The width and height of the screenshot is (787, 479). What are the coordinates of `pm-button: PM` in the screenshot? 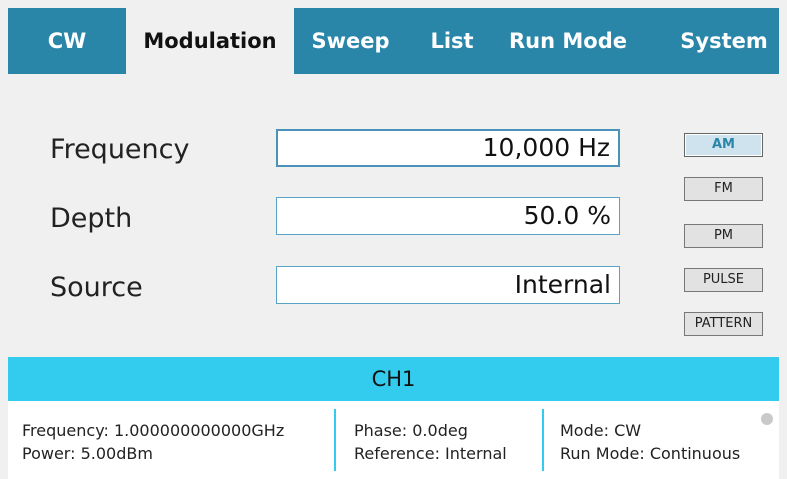 It's located at (723, 236).